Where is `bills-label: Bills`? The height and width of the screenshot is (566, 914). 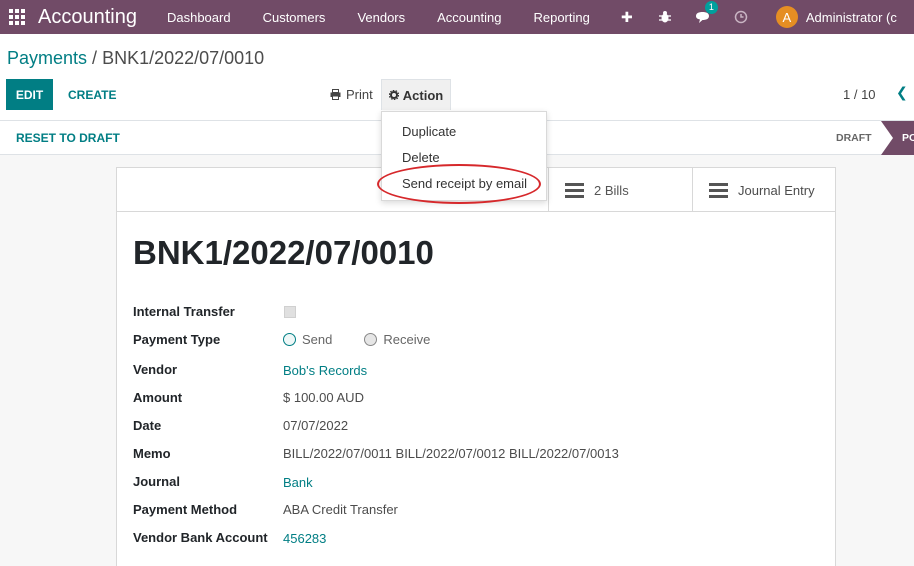 bills-label: Bills is located at coordinates (616, 190).